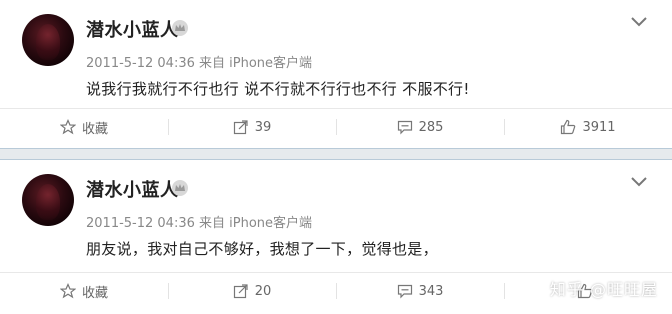 This screenshot has width=672, height=314. Describe the element at coordinates (568, 127) in the screenshot. I see `thumbs-up-icon` at that location.